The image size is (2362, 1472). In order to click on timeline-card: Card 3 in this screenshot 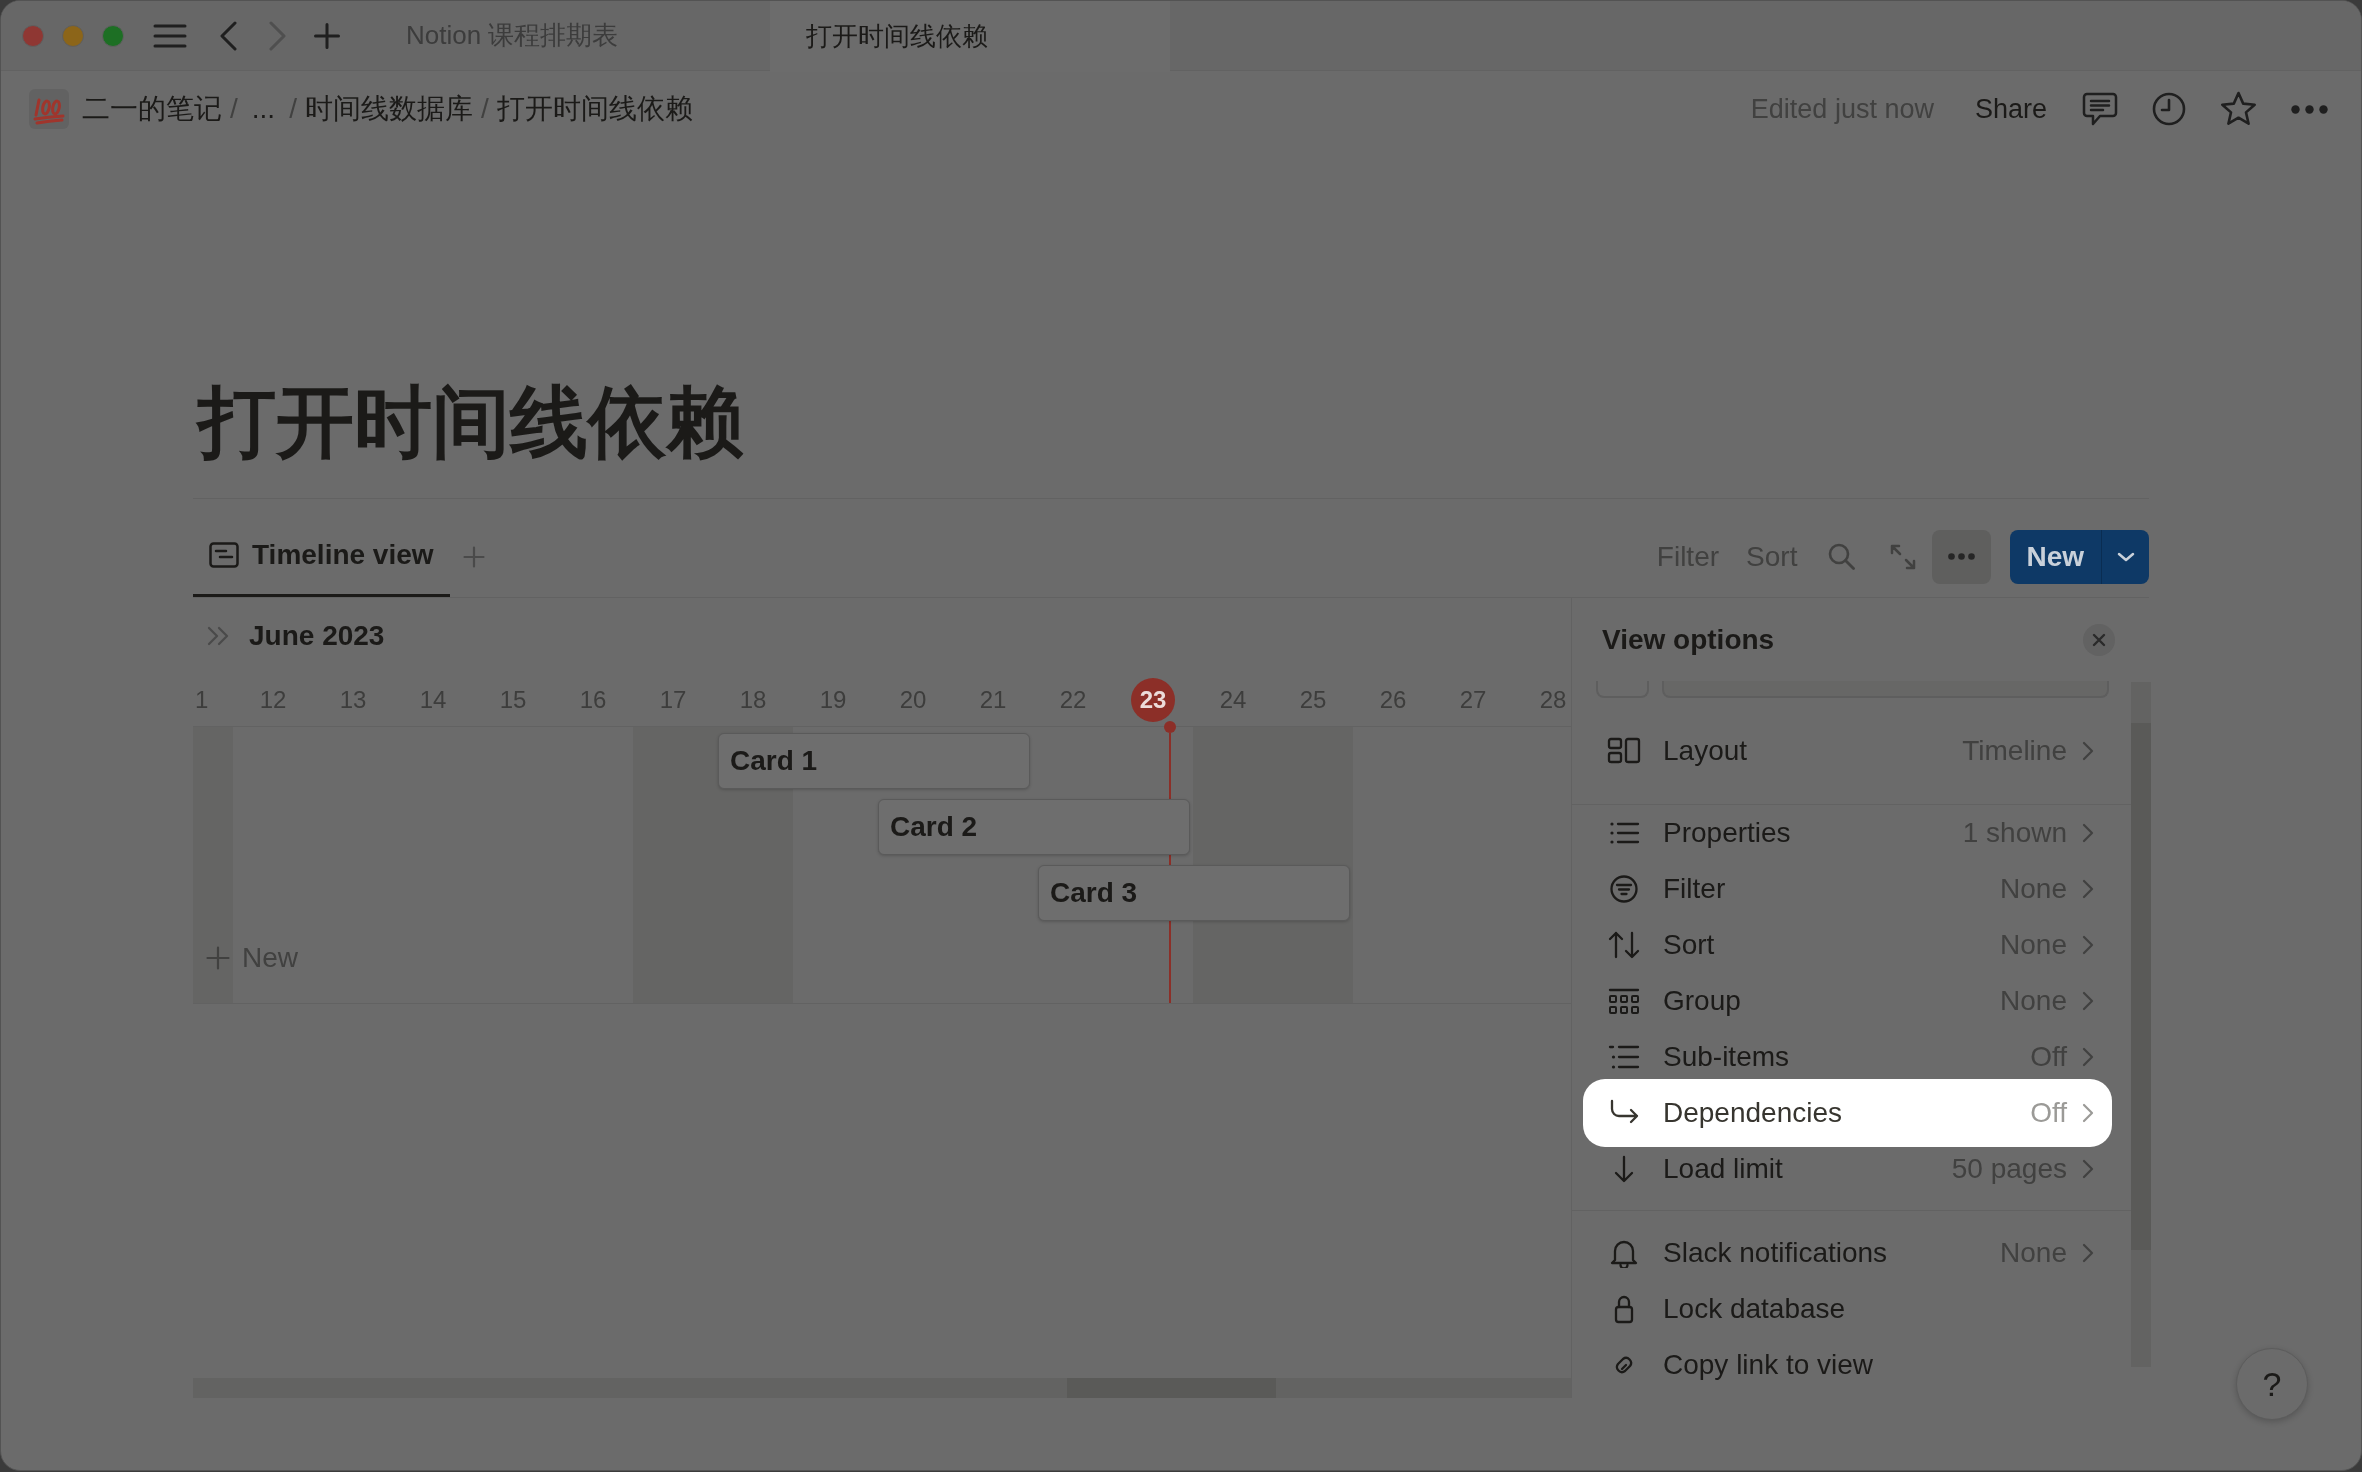, I will do `click(1194, 893)`.